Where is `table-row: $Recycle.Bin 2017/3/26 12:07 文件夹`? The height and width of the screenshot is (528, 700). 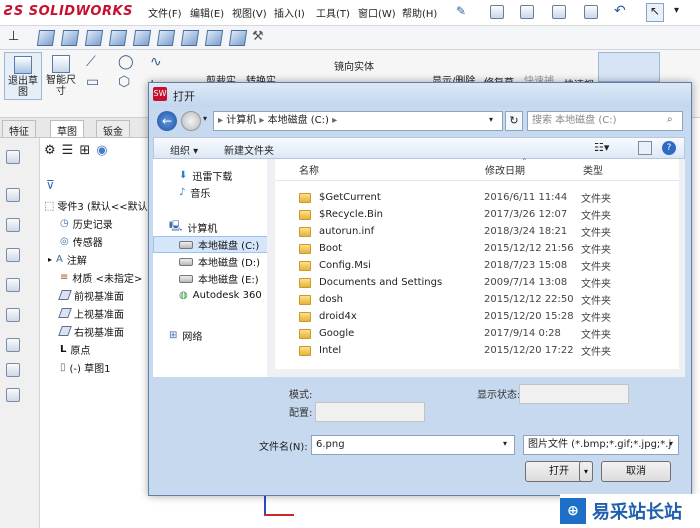 table-row: $Recycle.Bin 2017/3/26 12:07 文件夹 is located at coordinates (489, 214).